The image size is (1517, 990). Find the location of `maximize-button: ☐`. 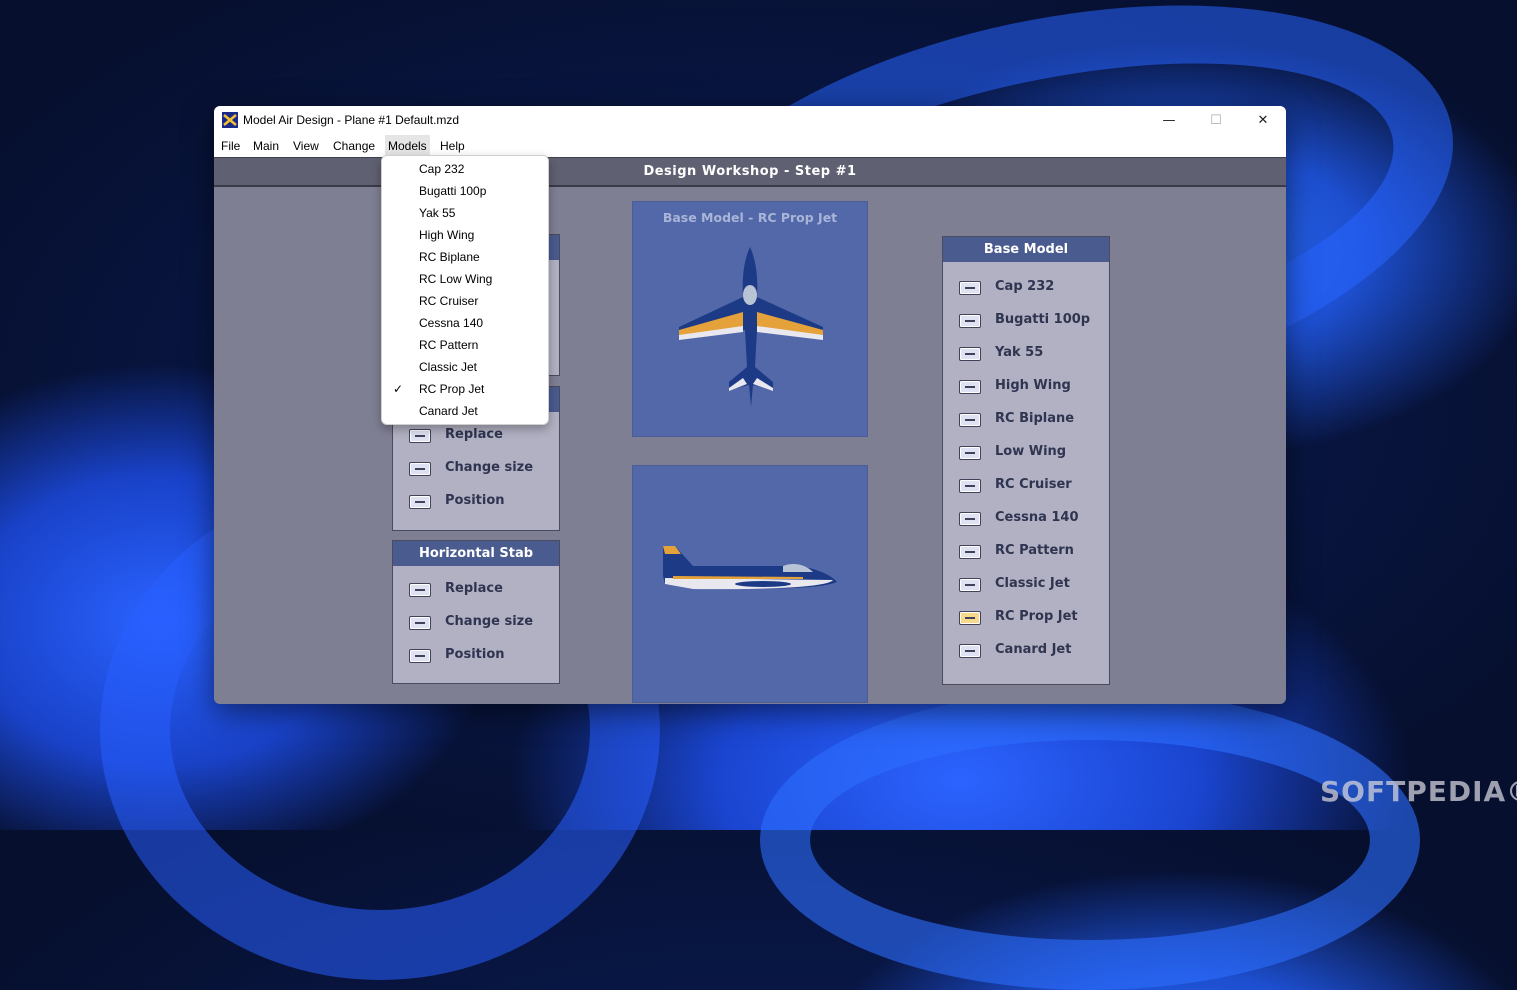

maximize-button: ☐ is located at coordinates (1216, 120).